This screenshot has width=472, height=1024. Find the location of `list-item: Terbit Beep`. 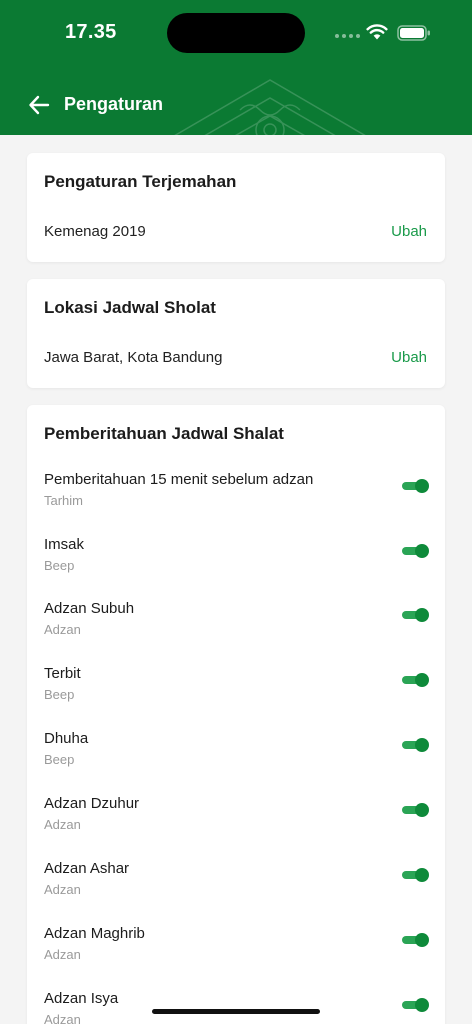

list-item: Terbit Beep is located at coordinates (236, 687).